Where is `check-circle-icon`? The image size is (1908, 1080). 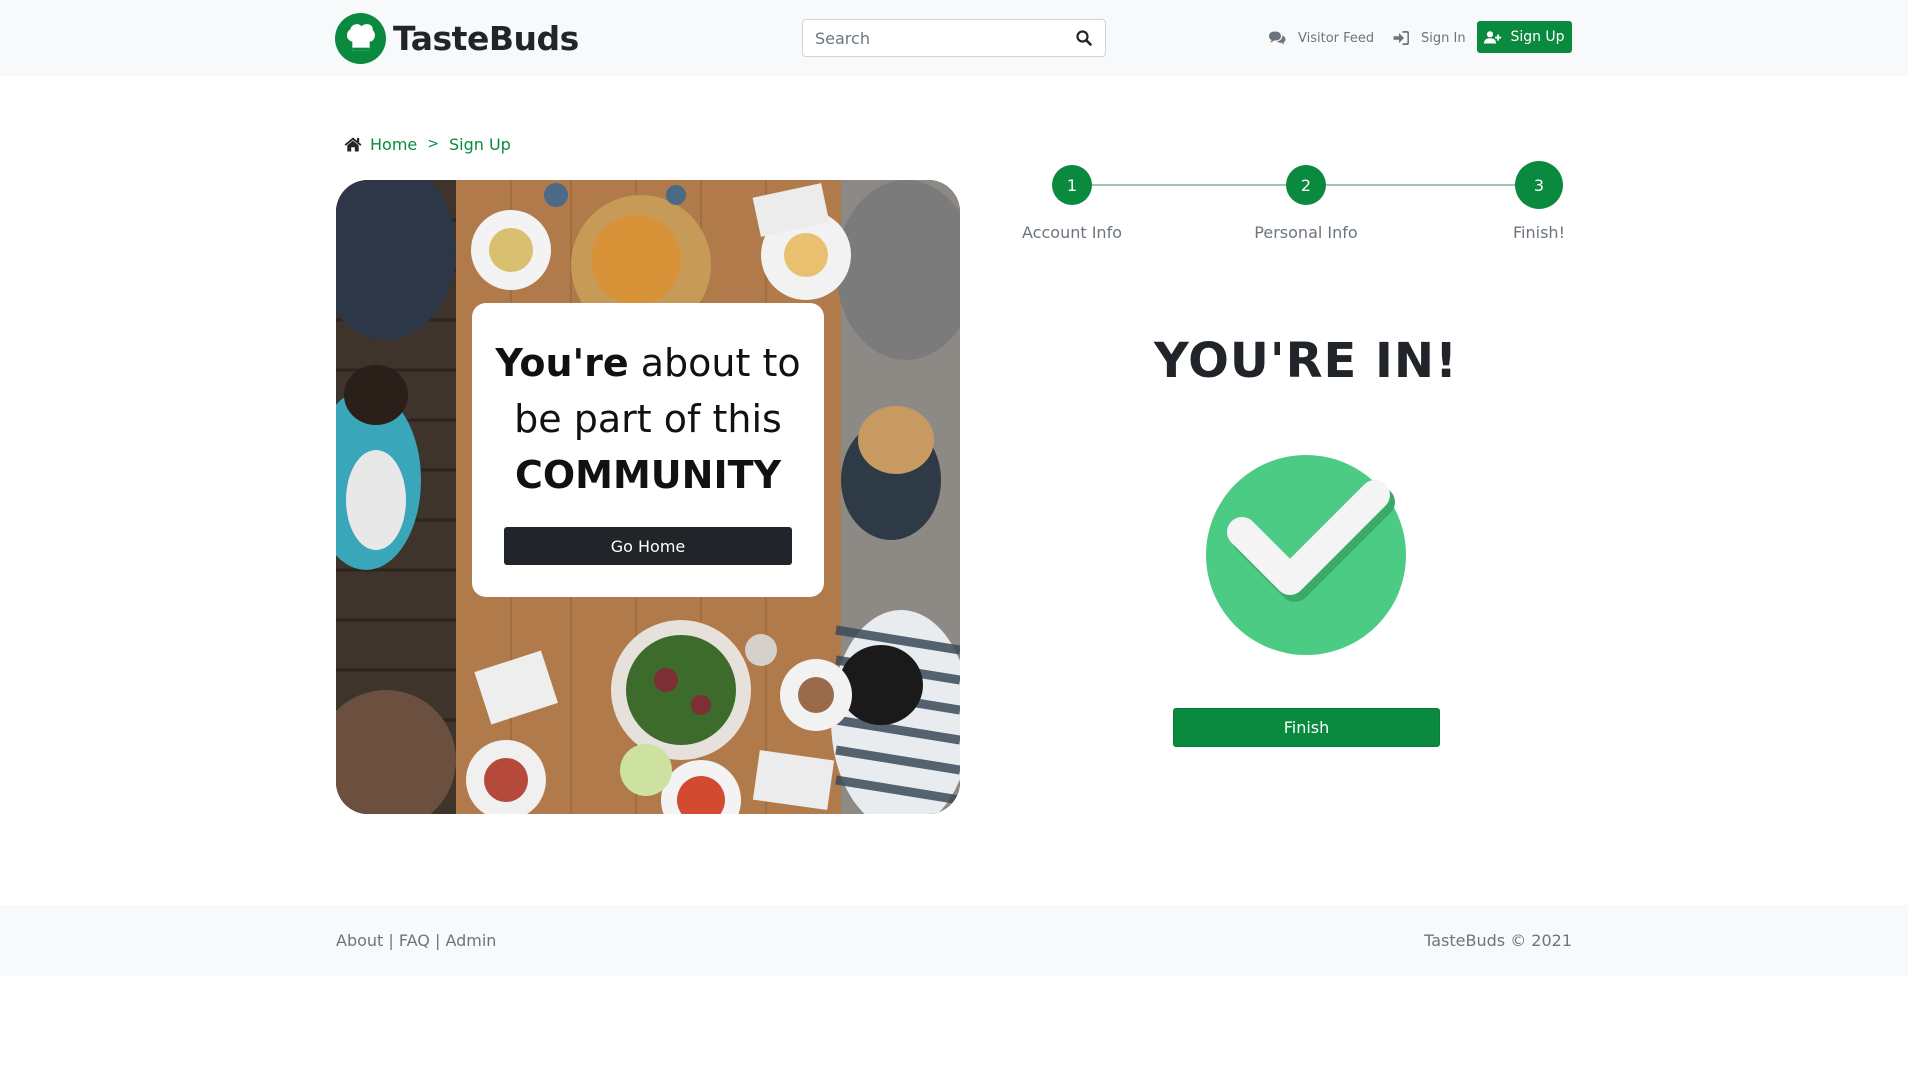
check-circle-icon is located at coordinates (1306, 555).